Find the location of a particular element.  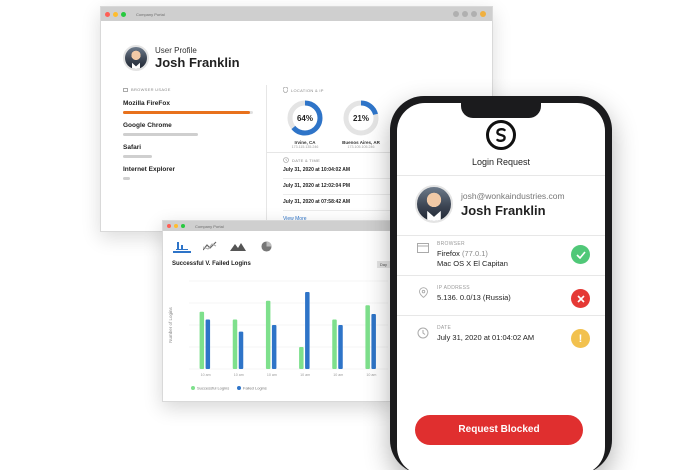

ip-row: IP ADDRESS 5.136. 0.0/13 (Russia) is located at coordinates (502, 296).